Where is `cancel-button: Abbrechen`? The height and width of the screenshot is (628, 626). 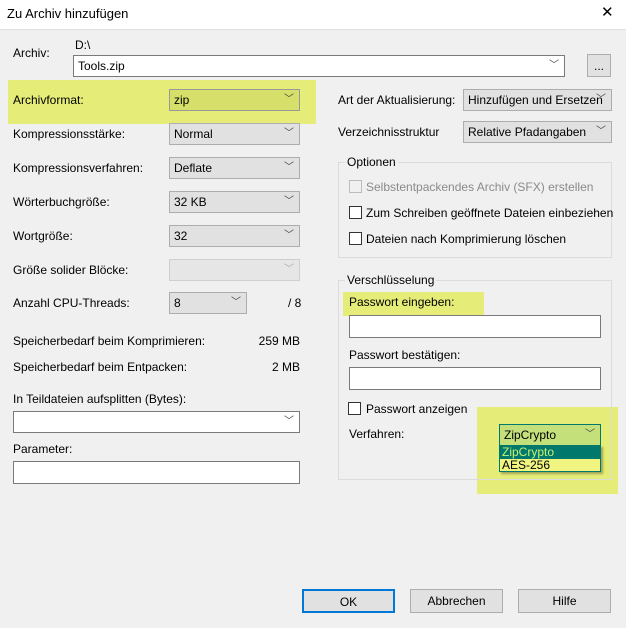
cancel-button: Abbrechen is located at coordinates (456, 601).